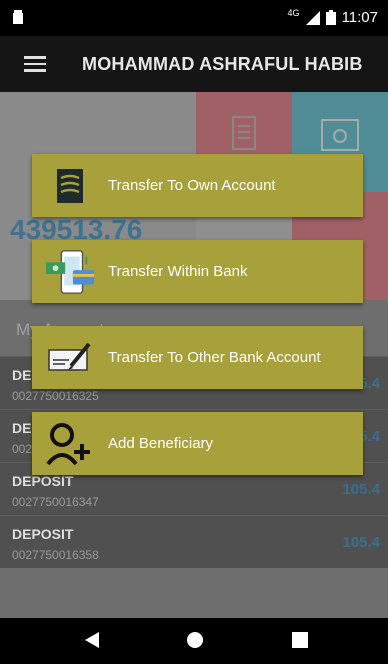 This screenshot has height=664, width=388. What do you see at coordinates (194, 18) in the screenshot?
I see `status-bar: 4G 11:07` at bounding box center [194, 18].